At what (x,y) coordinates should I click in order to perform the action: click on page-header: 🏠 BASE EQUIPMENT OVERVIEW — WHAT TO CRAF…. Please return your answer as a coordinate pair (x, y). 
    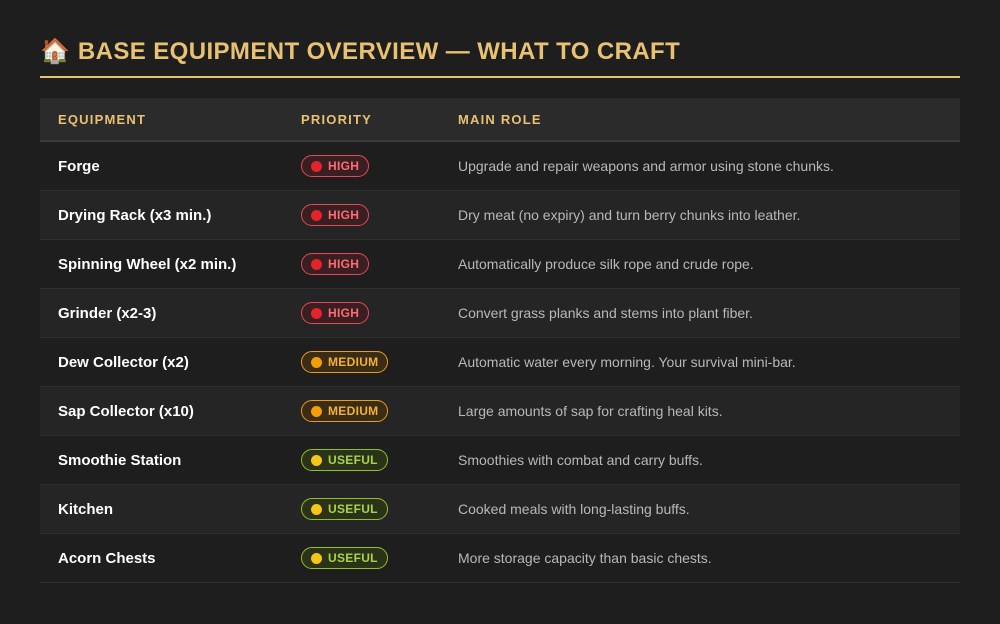
    Looking at the image, I should click on (500, 58).